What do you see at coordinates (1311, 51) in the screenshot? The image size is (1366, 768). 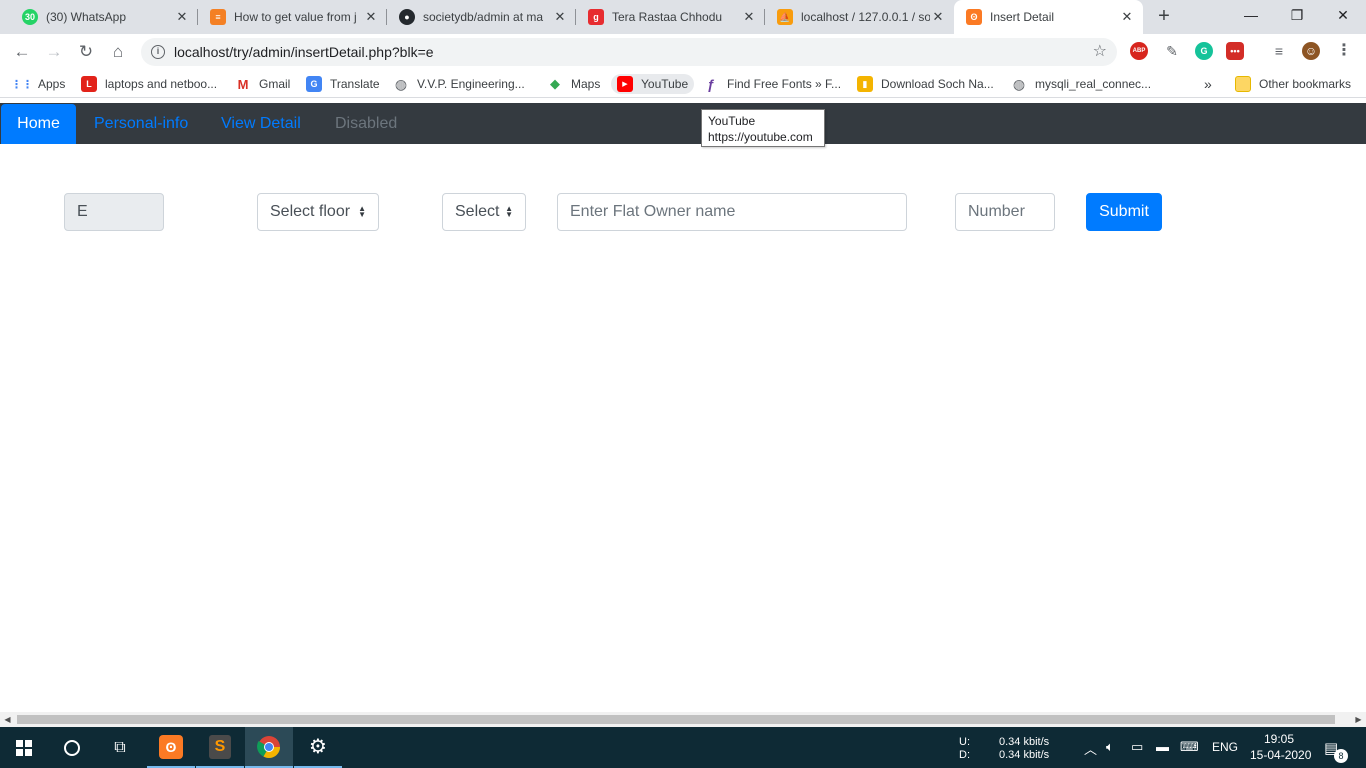 I see `profile-avatar: ☺` at bounding box center [1311, 51].